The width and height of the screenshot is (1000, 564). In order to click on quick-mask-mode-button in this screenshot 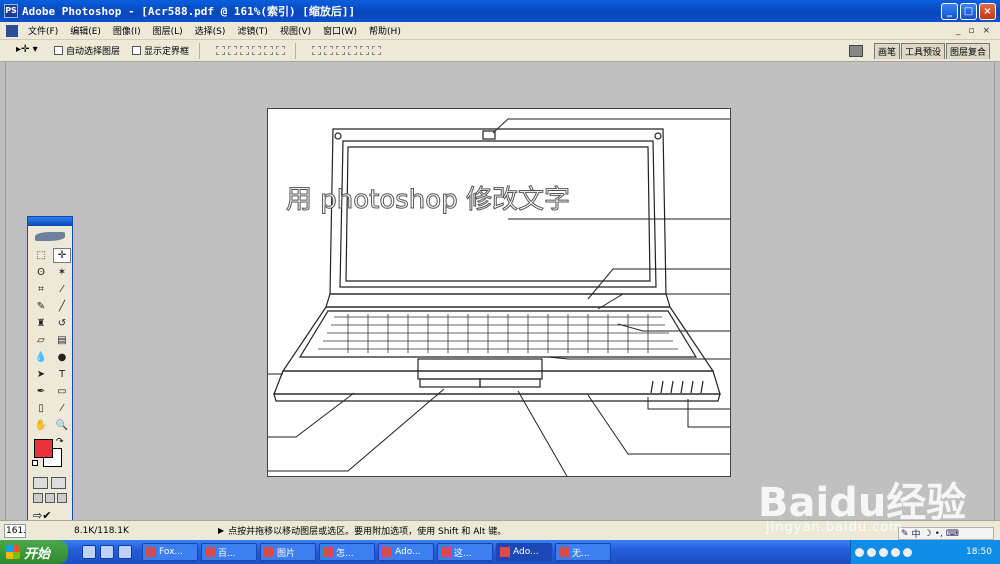, I will do `click(58, 483)`.